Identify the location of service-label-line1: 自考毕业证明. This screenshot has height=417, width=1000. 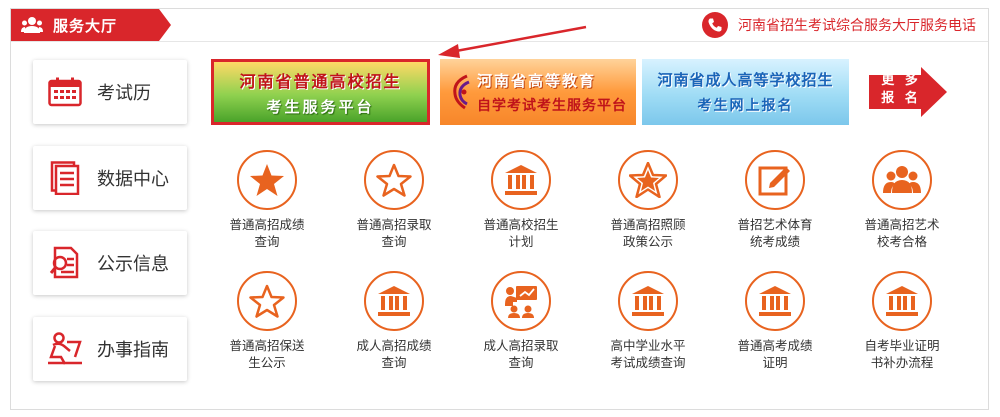
(902, 345).